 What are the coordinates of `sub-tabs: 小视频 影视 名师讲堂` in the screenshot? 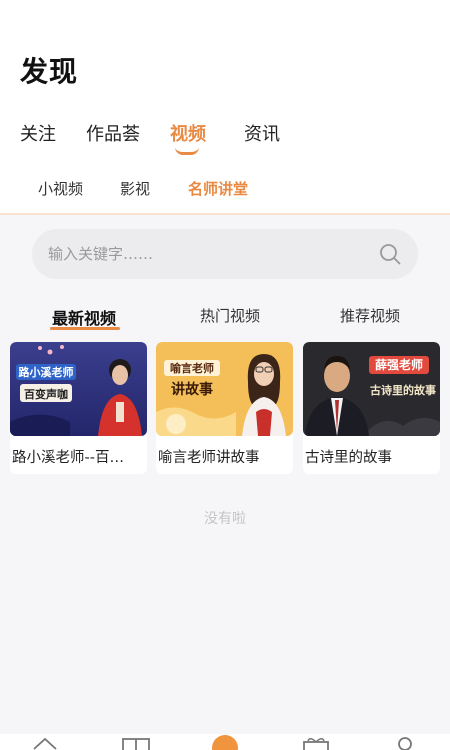 It's located at (225, 191).